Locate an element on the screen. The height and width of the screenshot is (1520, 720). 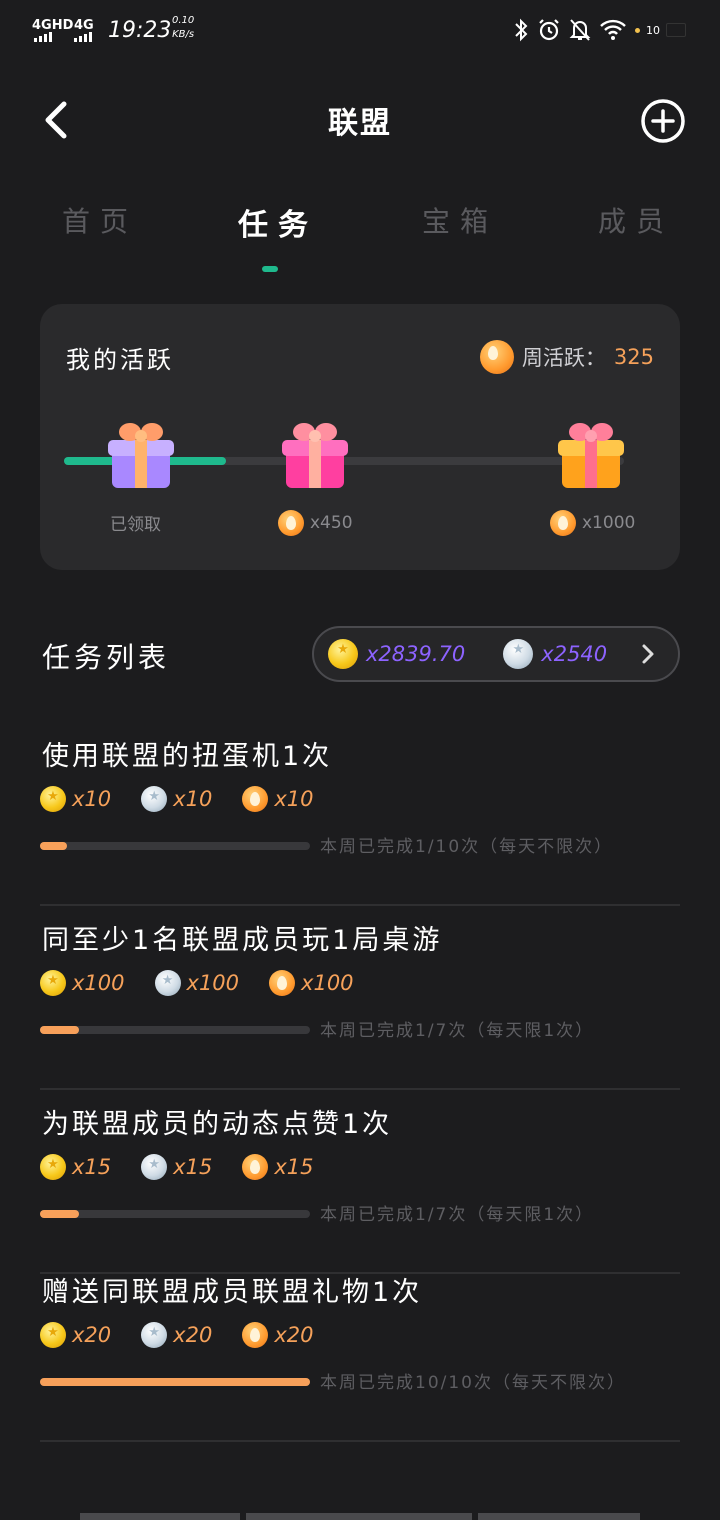
mute-icon is located at coordinates (580, 30).